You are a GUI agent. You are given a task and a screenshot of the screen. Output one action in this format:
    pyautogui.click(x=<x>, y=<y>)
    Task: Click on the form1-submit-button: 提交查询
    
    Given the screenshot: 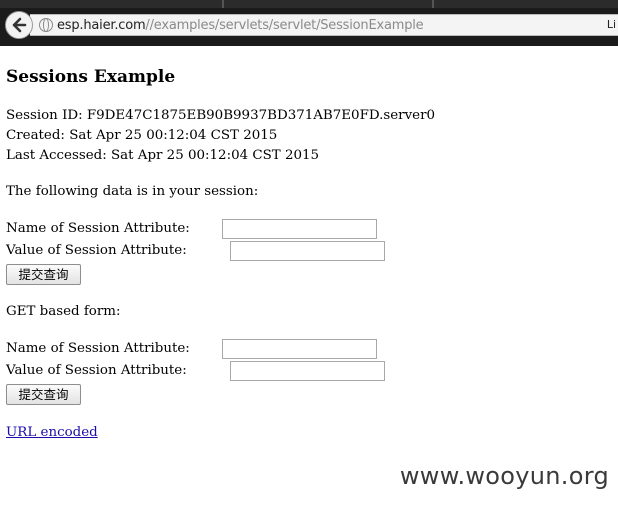 What is the action you would take?
    pyautogui.click(x=43, y=274)
    